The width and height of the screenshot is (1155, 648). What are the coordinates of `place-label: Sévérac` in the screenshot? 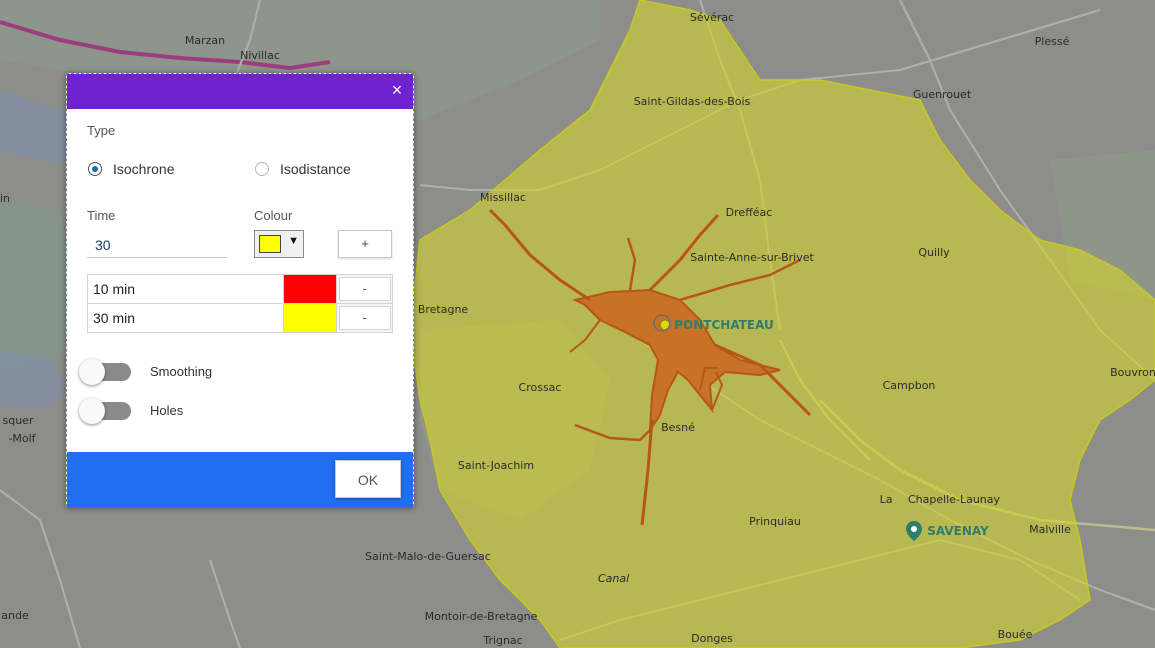 It's located at (712, 17).